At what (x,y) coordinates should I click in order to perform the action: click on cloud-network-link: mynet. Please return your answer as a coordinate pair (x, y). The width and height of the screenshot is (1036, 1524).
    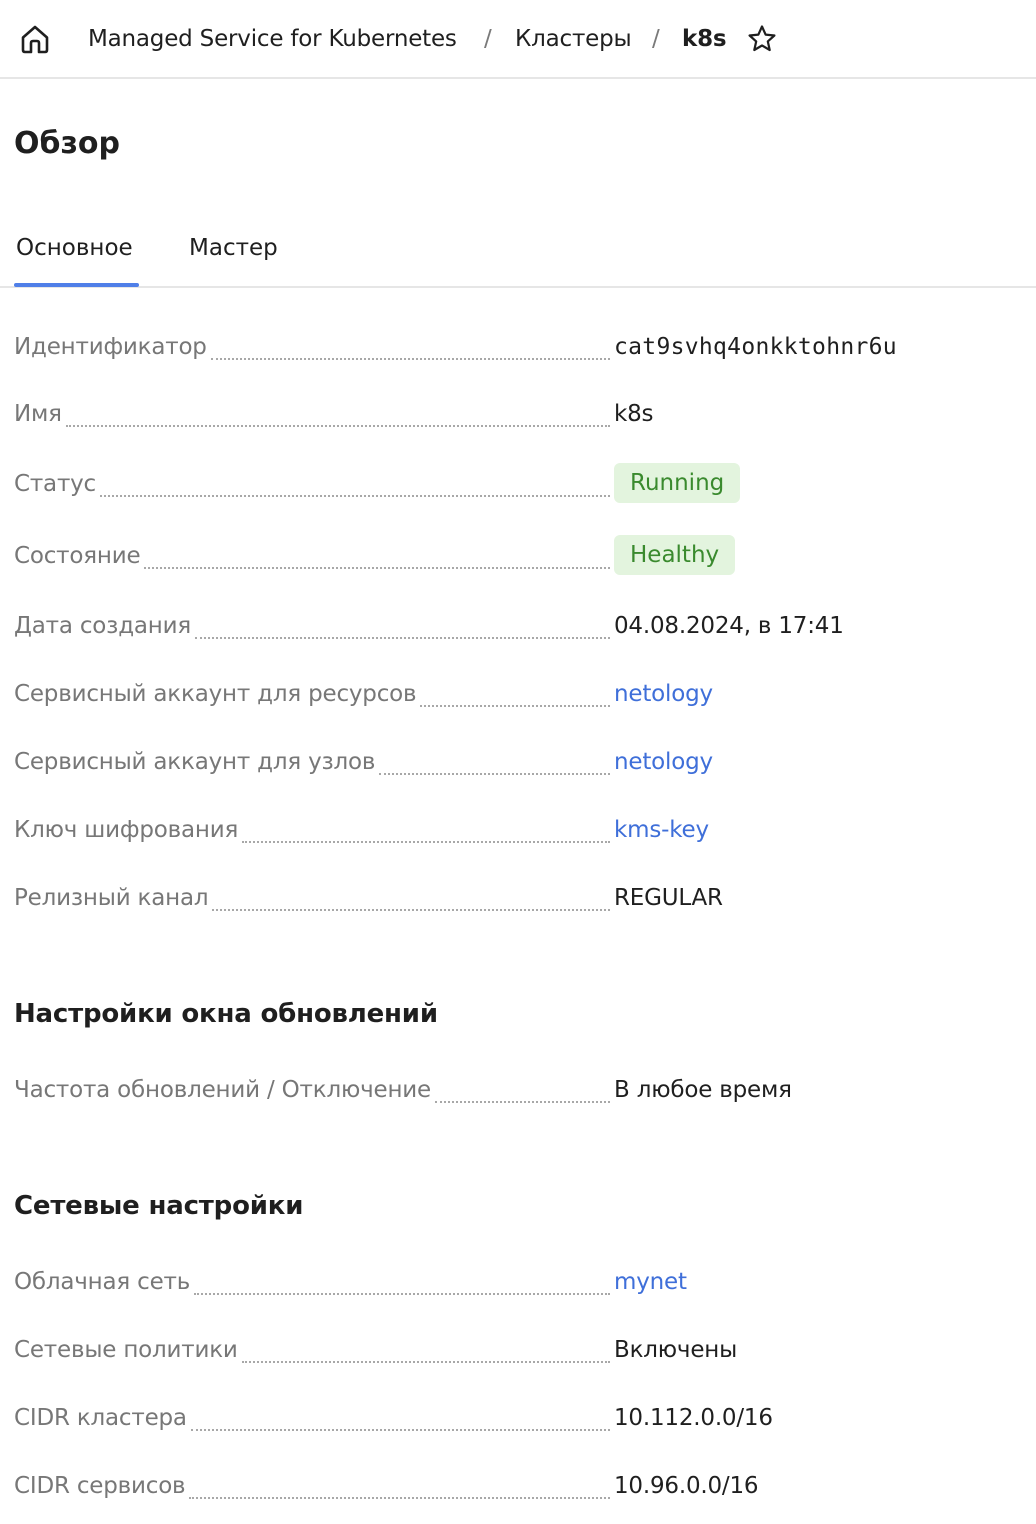
    Looking at the image, I should click on (650, 1282).